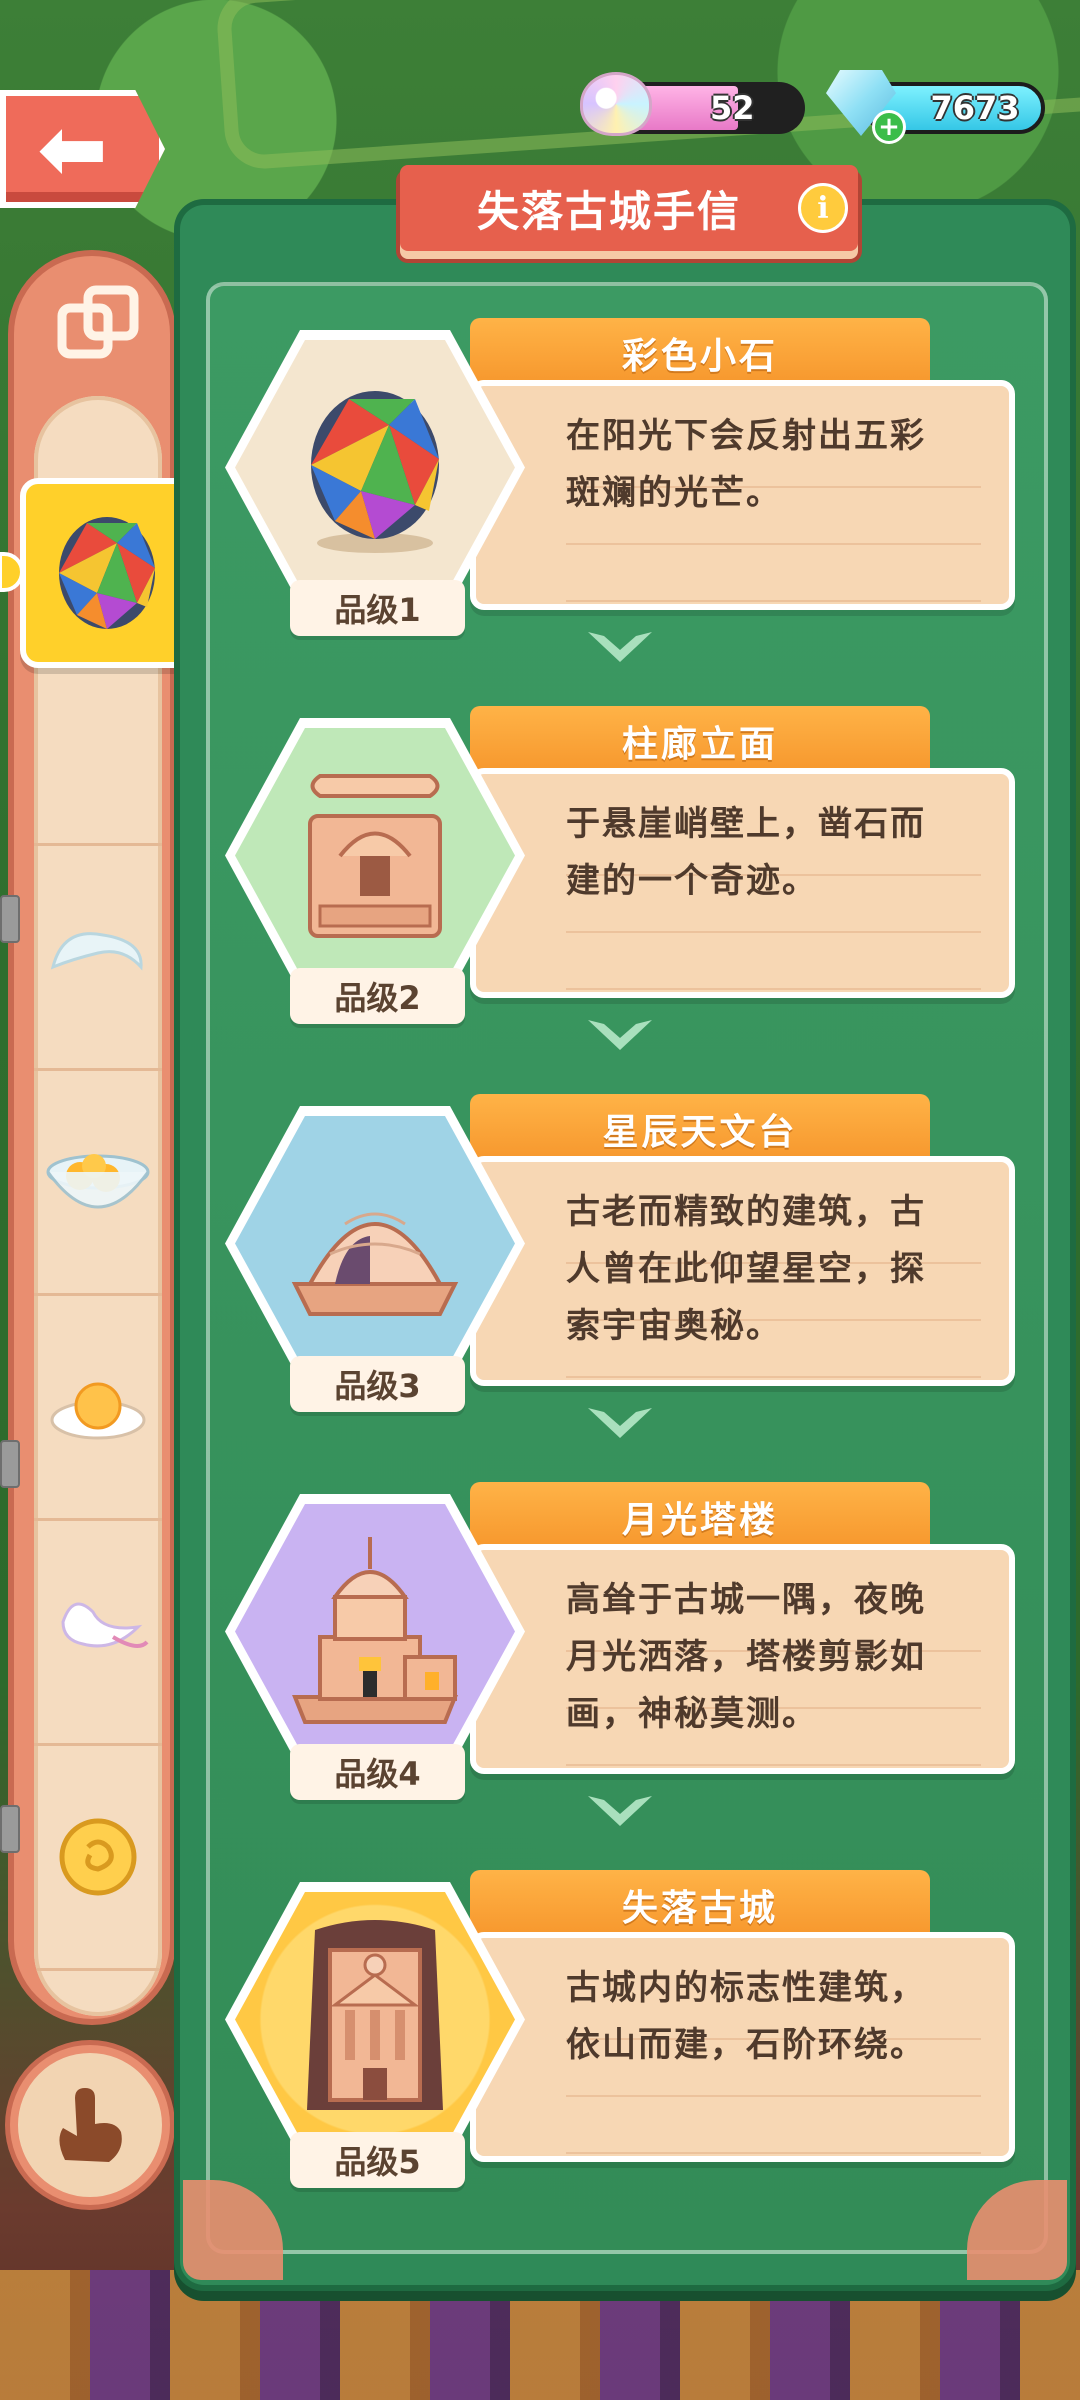 This screenshot has height=2400, width=1080. I want to click on item-name: 柱廊立面, so click(699, 744).